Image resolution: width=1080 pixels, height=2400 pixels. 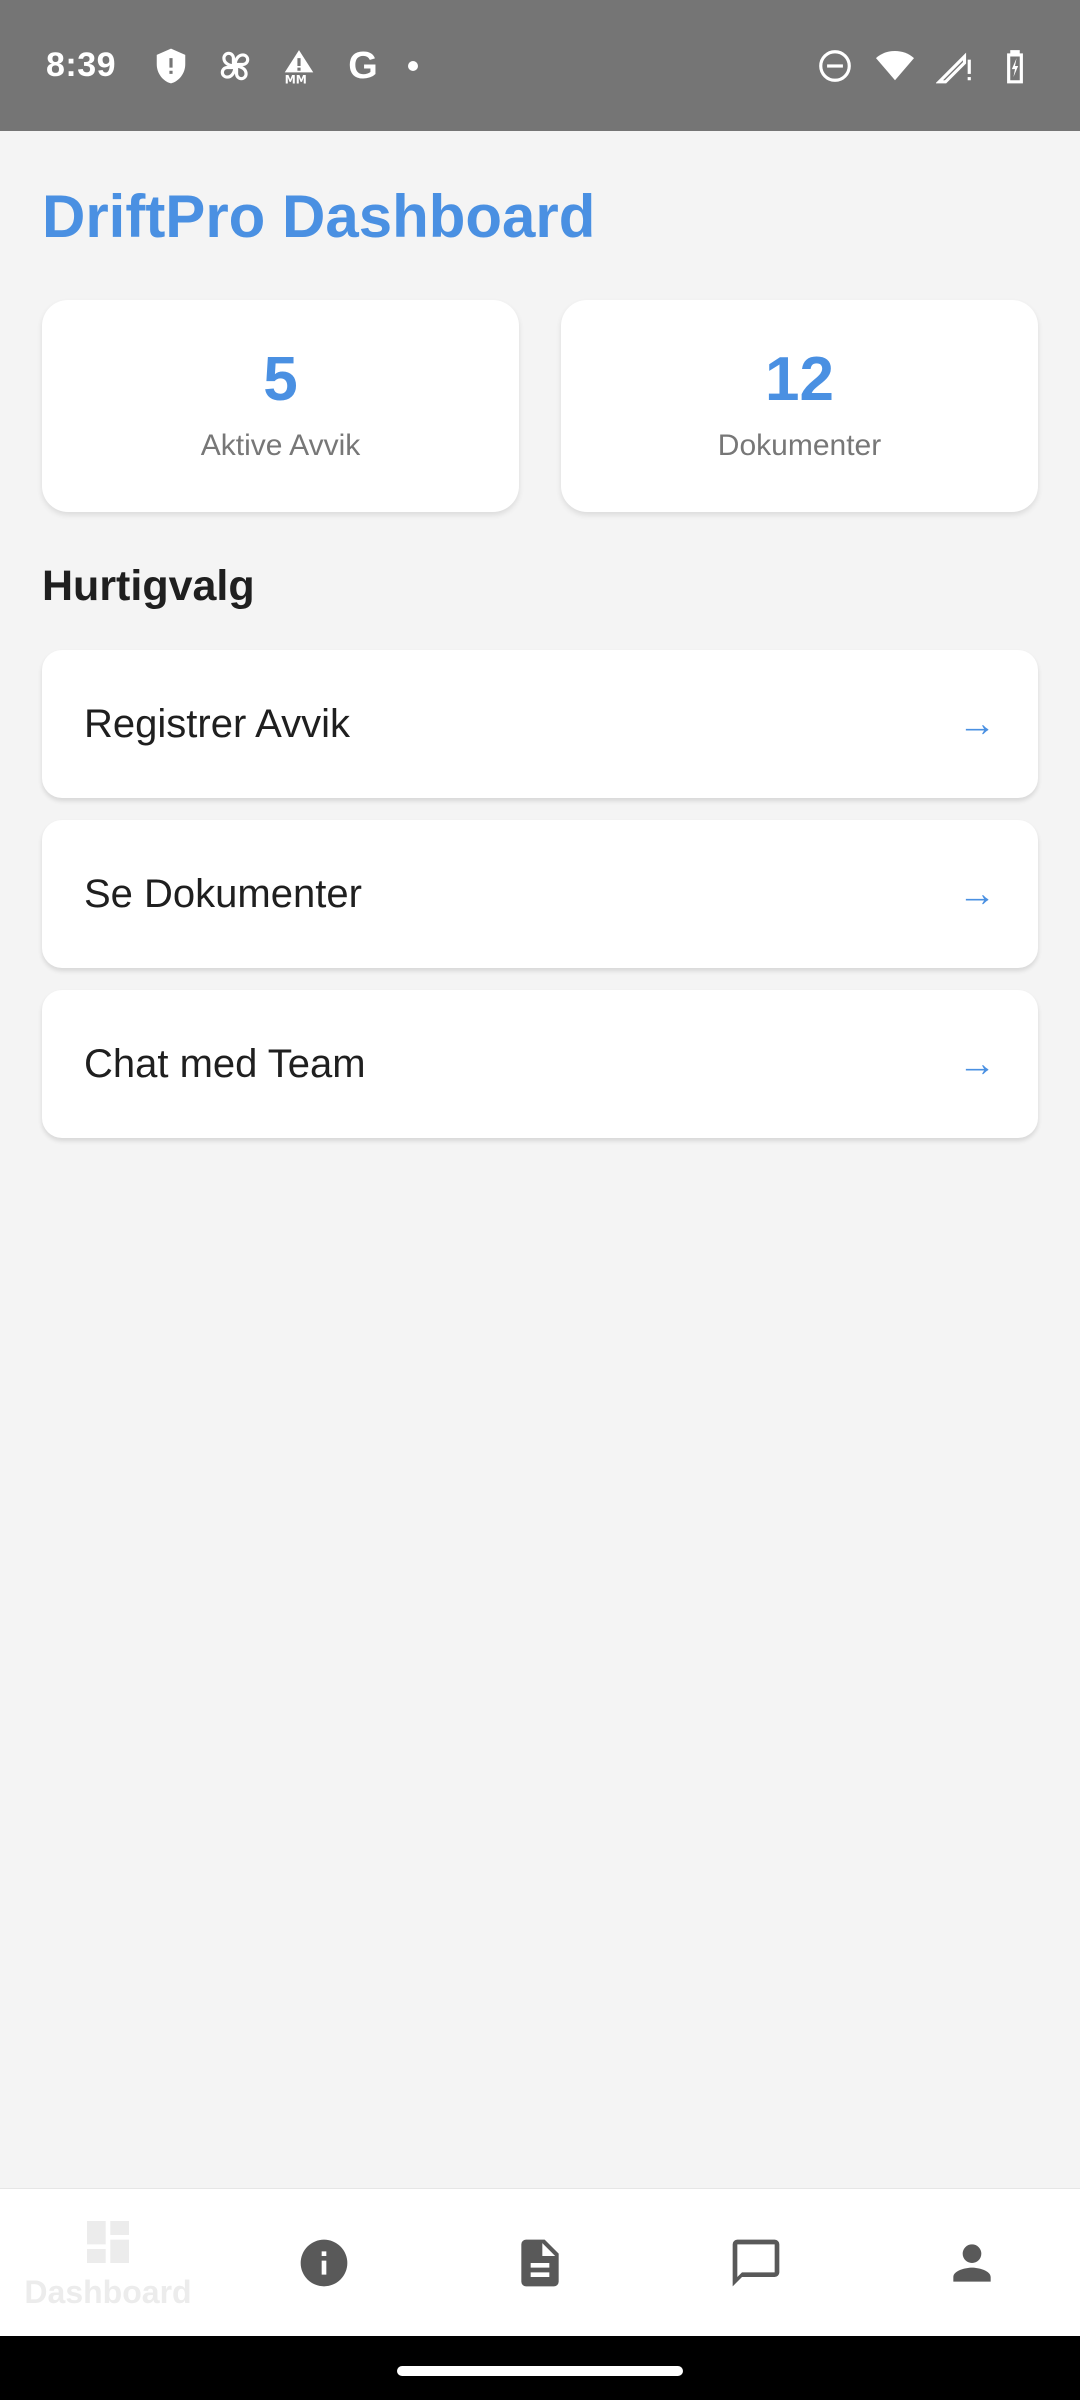 I want to click on status-left: 8:39 MM G, so click(x=232, y=65).